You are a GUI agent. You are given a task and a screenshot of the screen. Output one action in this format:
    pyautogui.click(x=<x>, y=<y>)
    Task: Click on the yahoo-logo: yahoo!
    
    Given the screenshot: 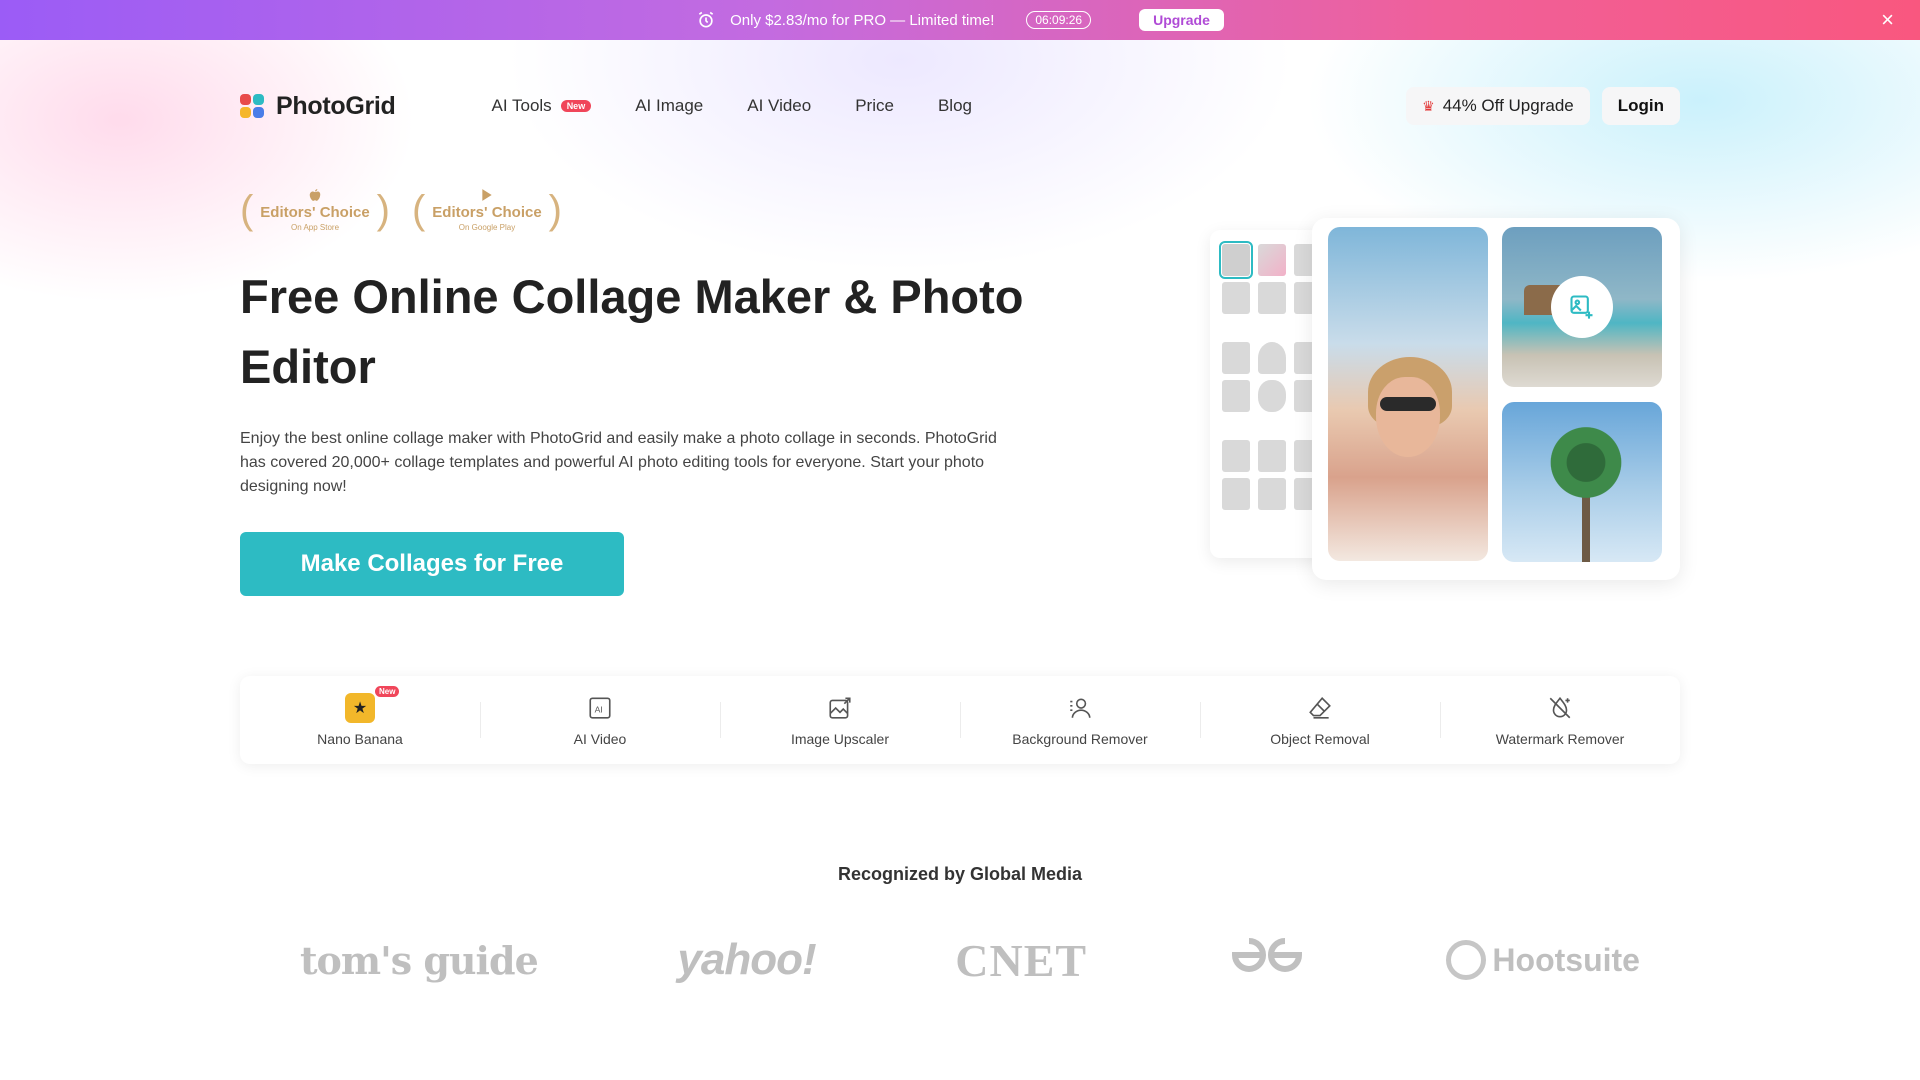 What is the action you would take?
    pyautogui.click(x=746, y=959)
    